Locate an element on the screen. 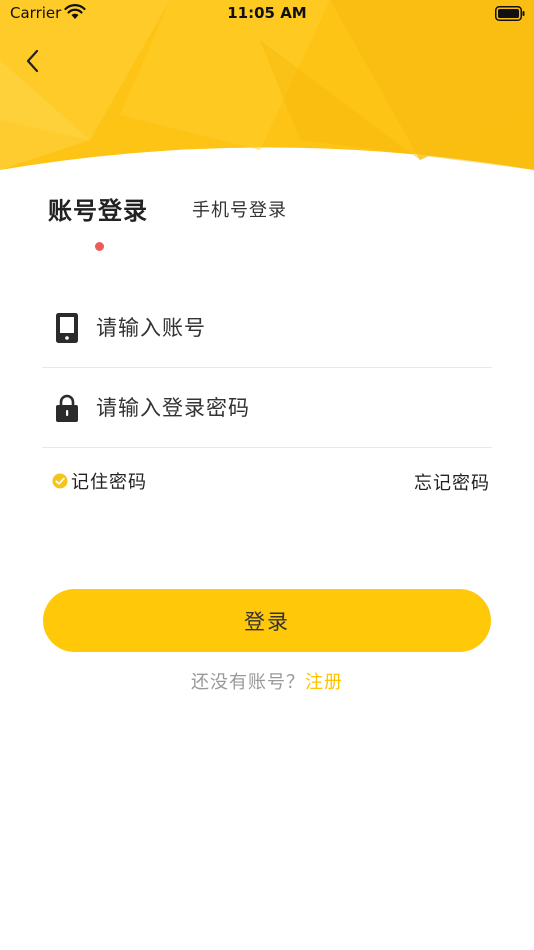 The height and width of the screenshot is (950, 534). password-field is located at coordinates (267, 408).